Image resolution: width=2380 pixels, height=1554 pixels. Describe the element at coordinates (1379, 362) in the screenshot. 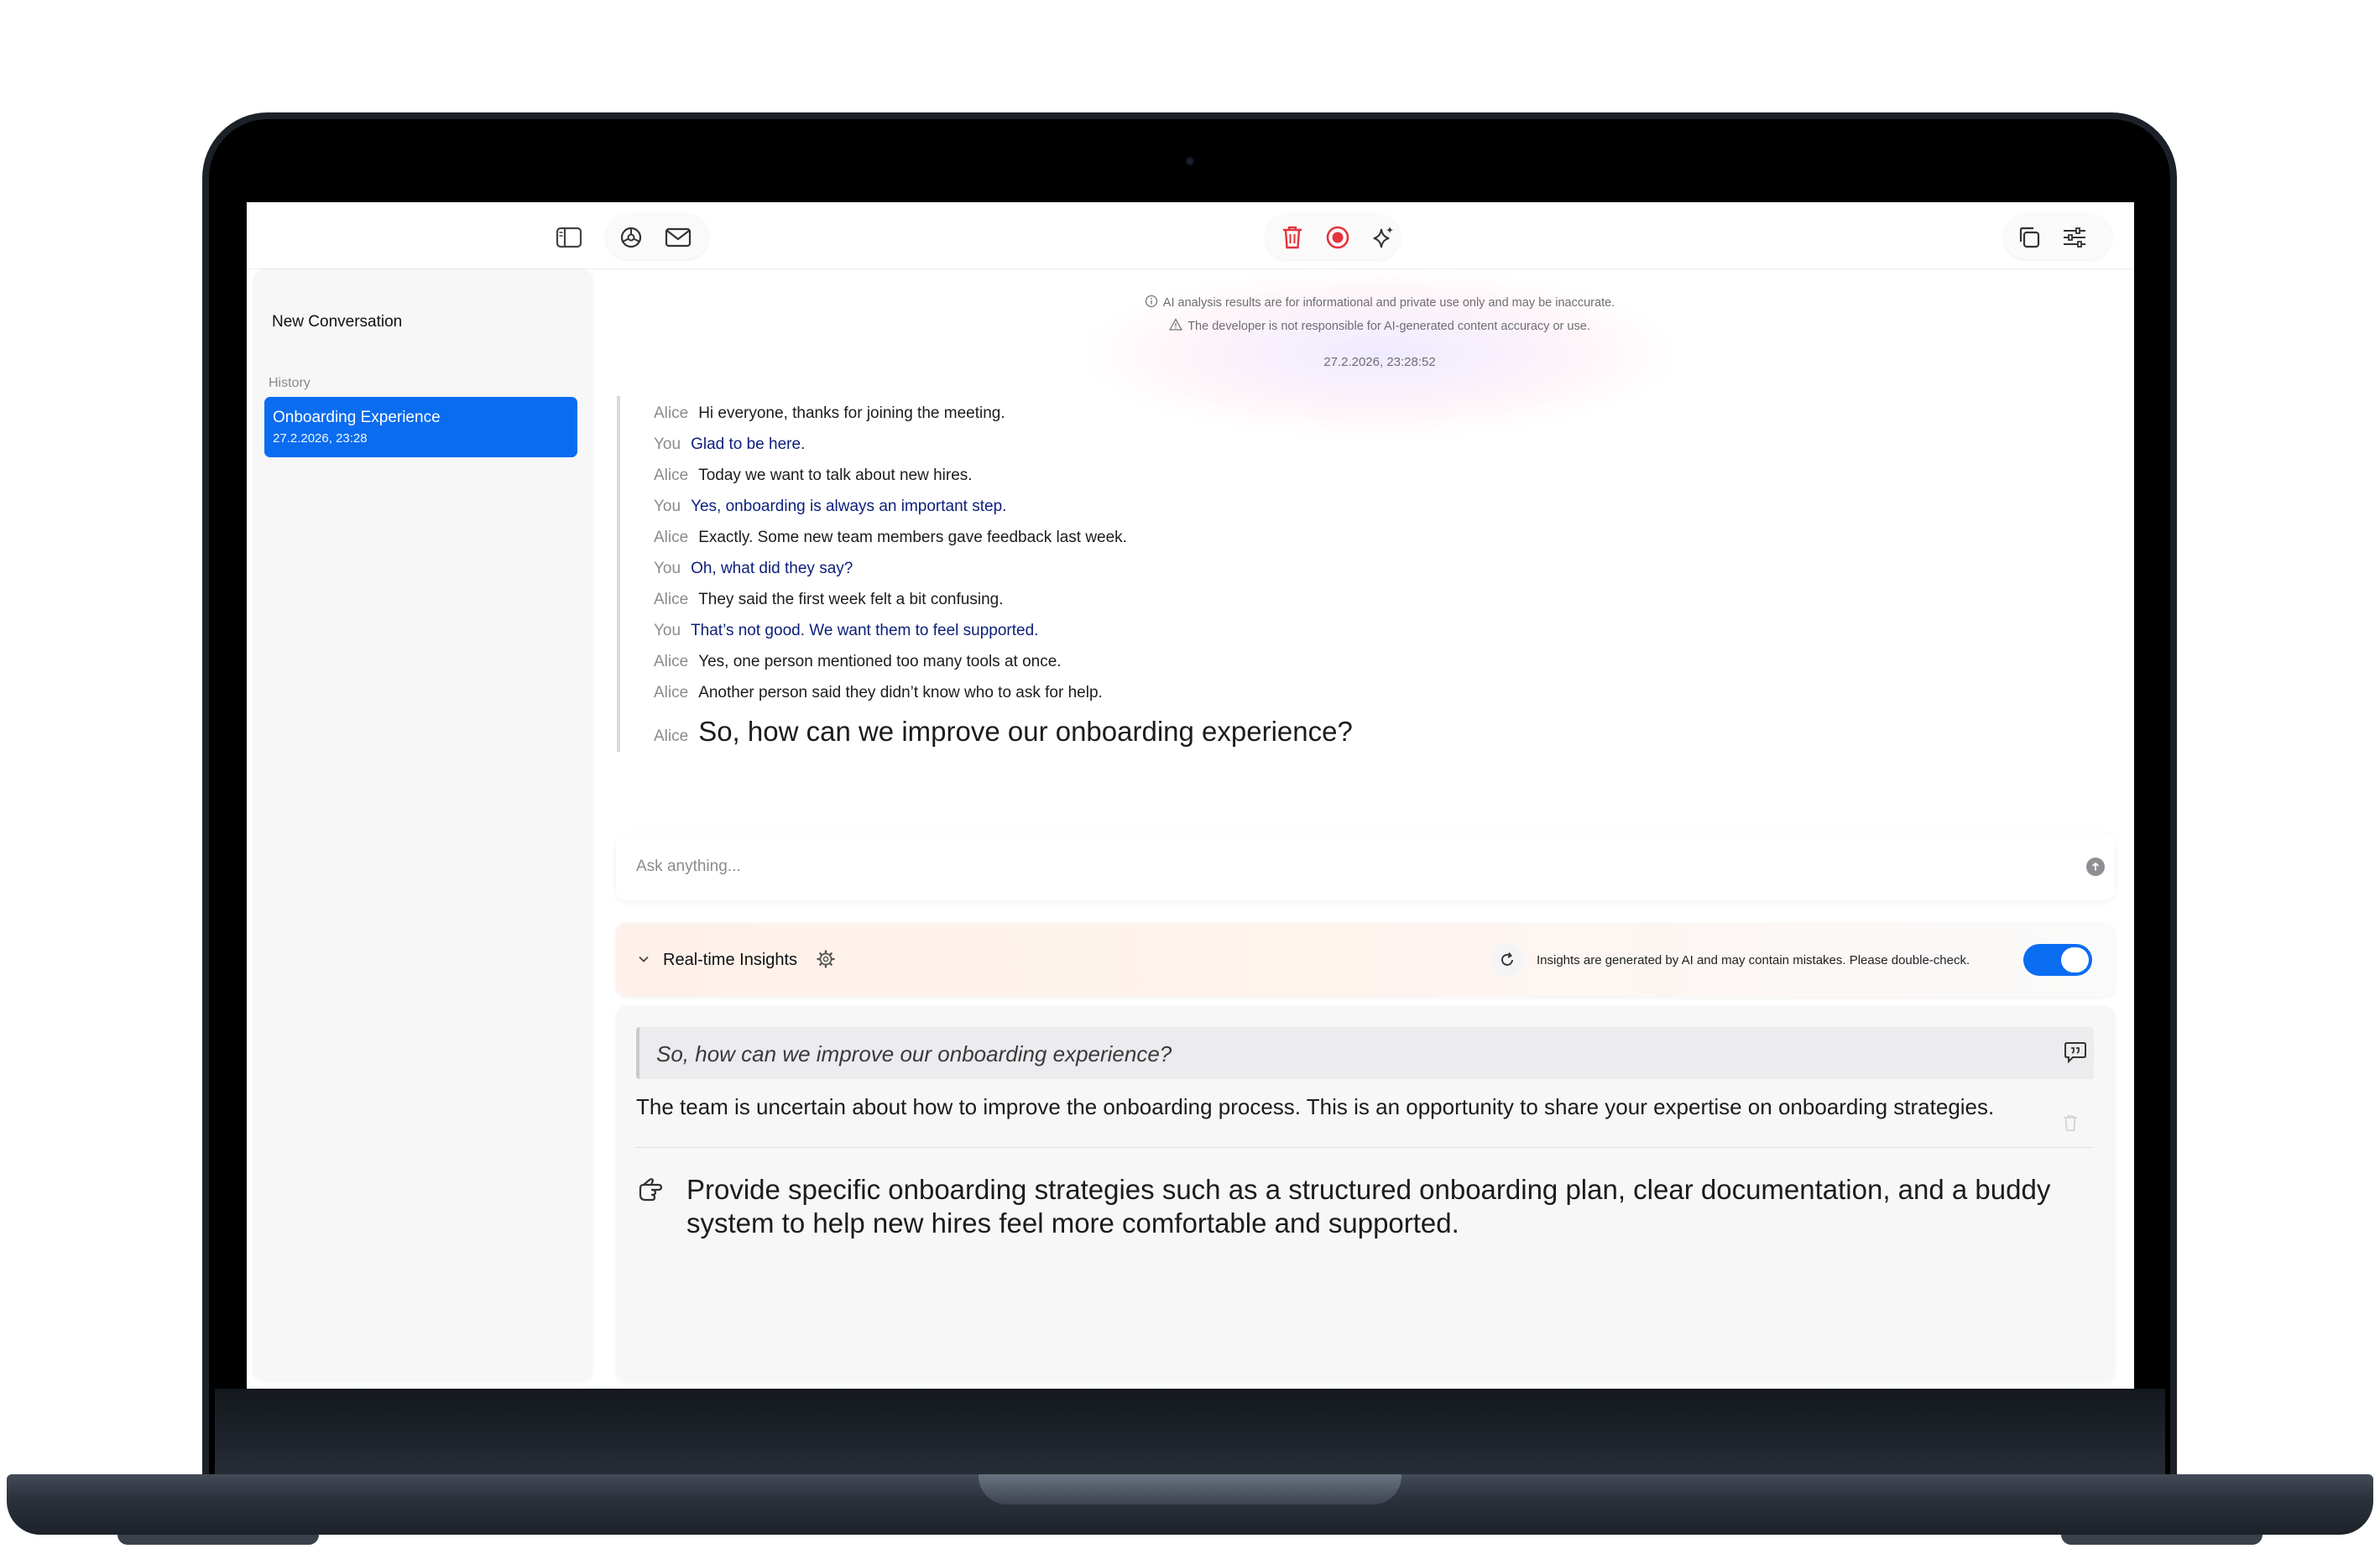

I see `conversation-timestamp: 27.2.2026, 23:28:52` at that location.